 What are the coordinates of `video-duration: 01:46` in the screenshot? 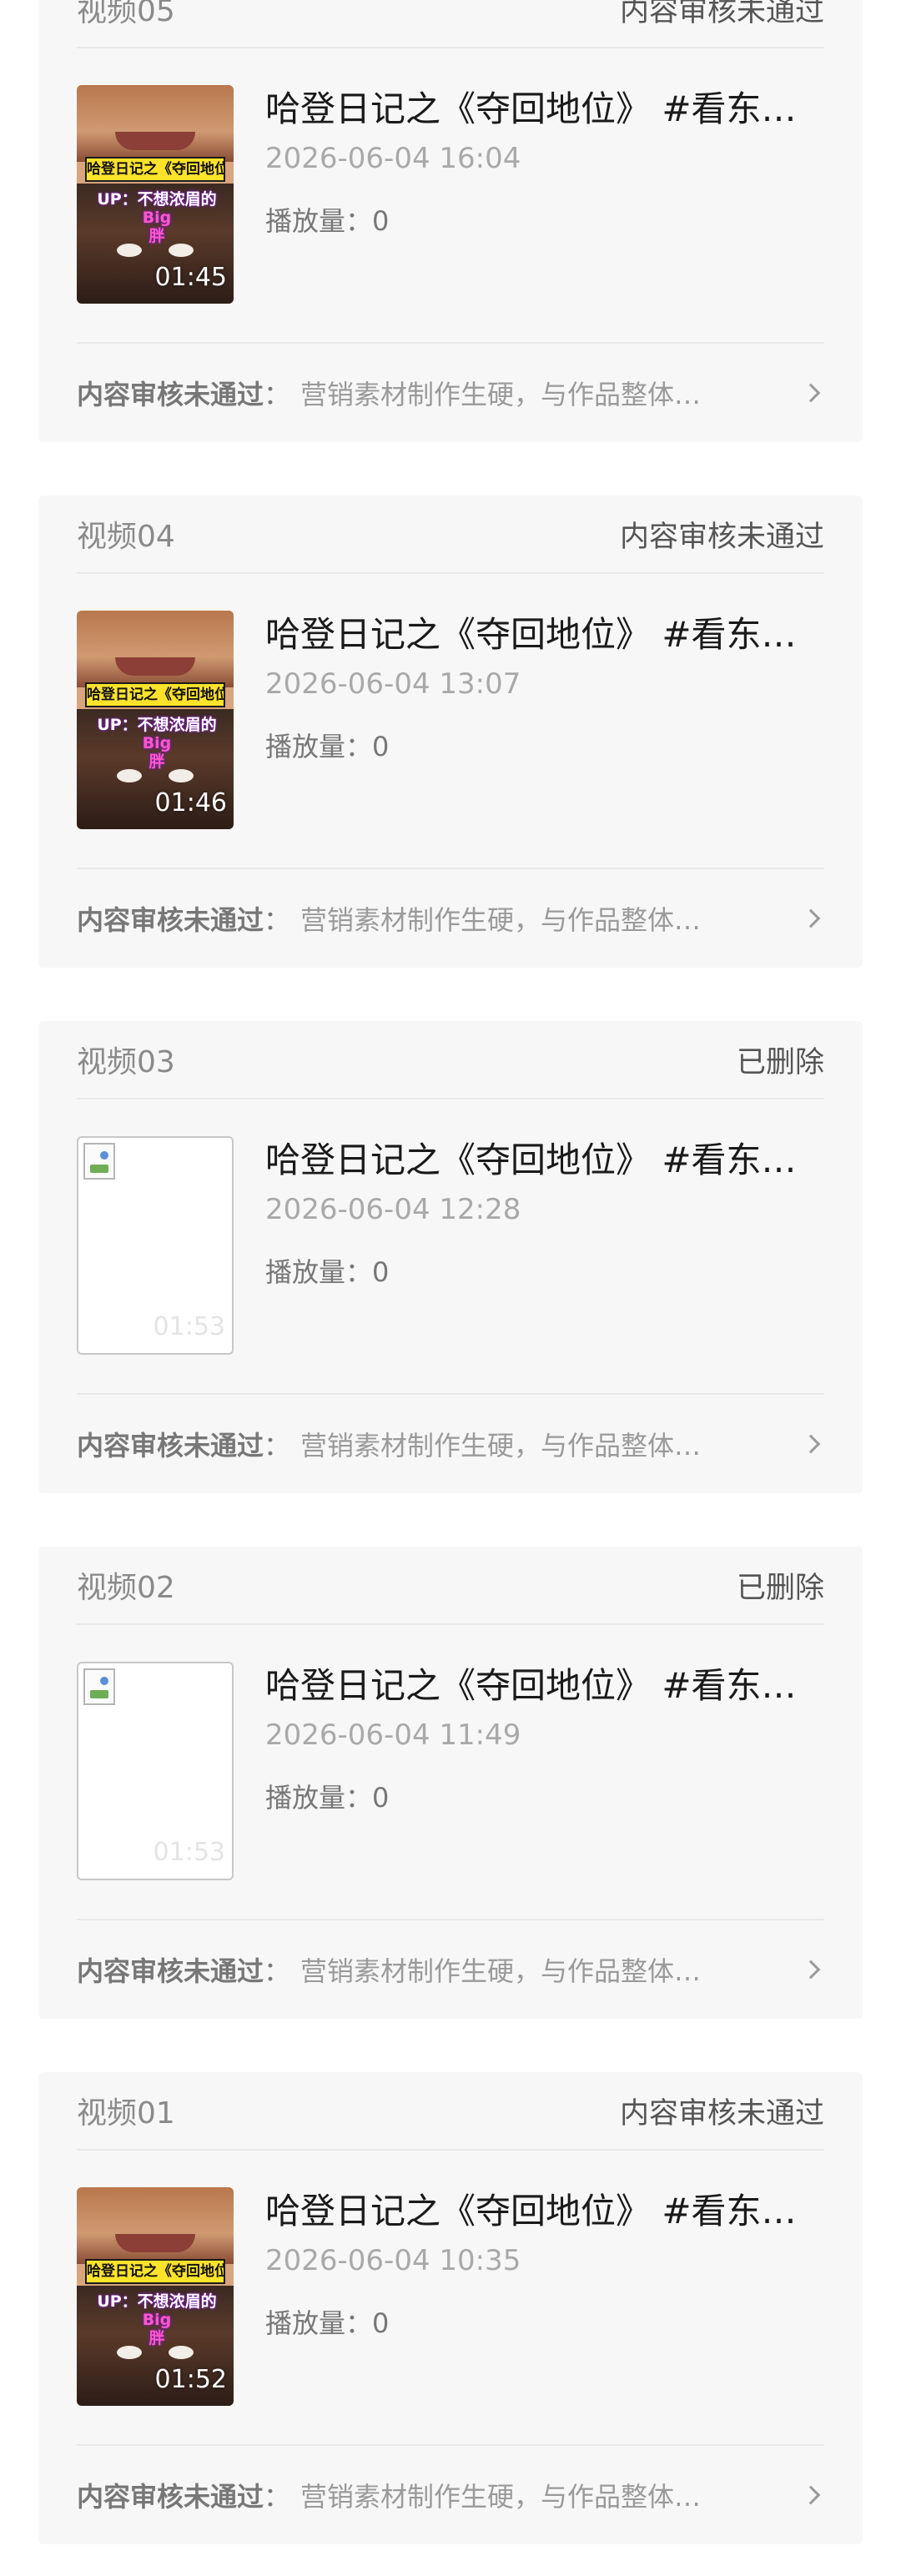 It's located at (190, 803).